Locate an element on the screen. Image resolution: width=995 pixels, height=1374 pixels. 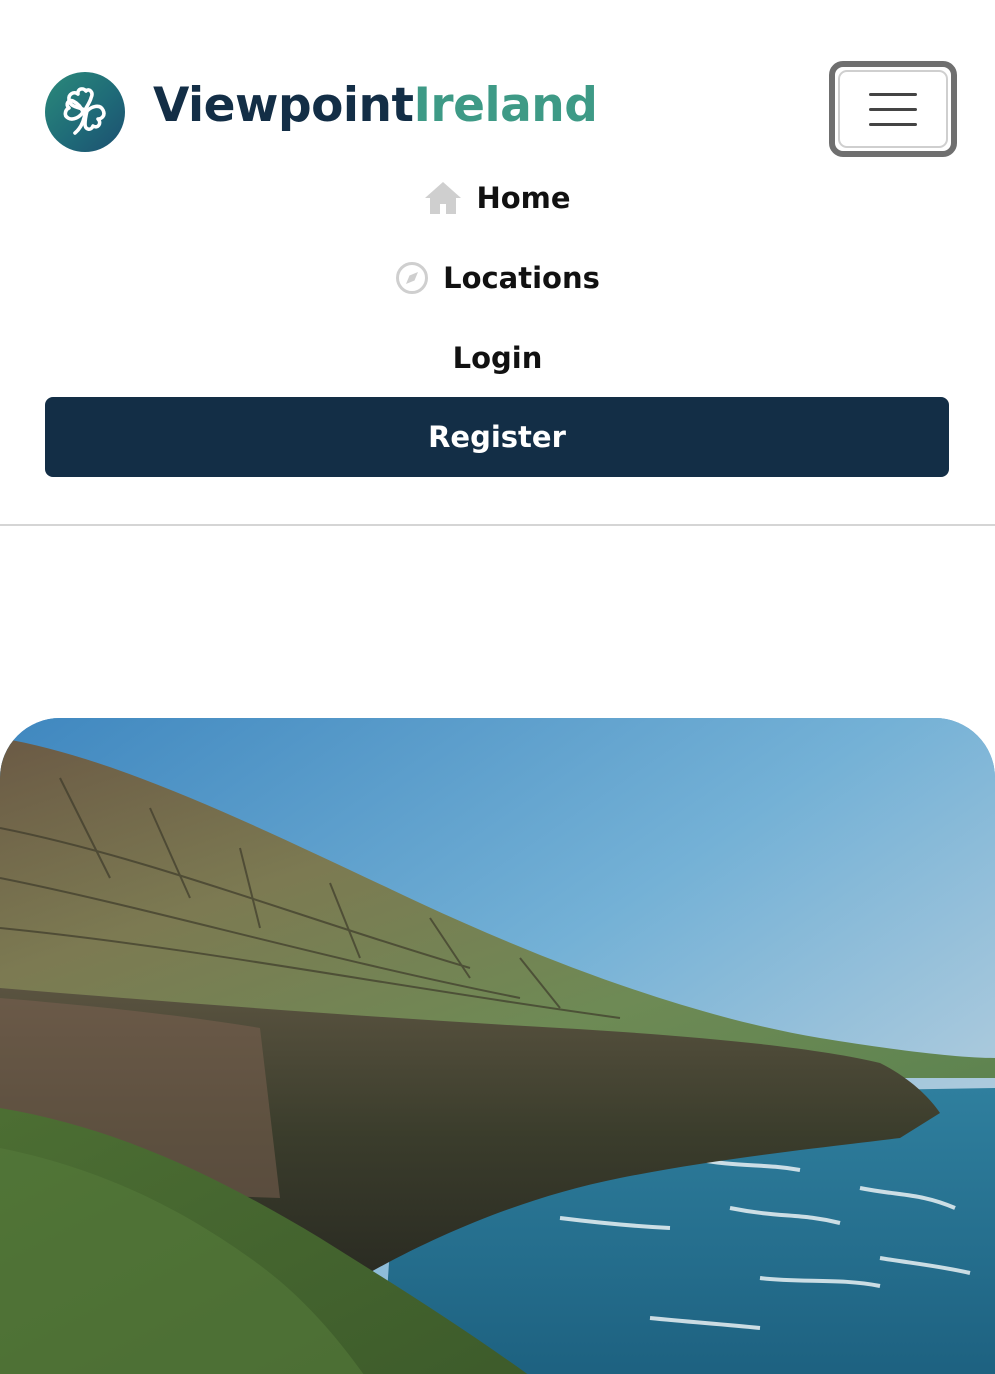
nav-item-login: Login is located at coordinates (497, 358).